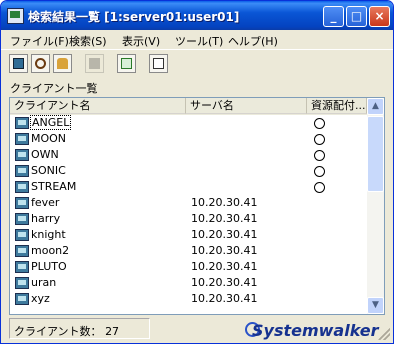 The height and width of the screenshot is (344, 394). I want to click on title-bar: 検索結果一覧 [1:server01:user01] _ □ ×, so click(197, 15).